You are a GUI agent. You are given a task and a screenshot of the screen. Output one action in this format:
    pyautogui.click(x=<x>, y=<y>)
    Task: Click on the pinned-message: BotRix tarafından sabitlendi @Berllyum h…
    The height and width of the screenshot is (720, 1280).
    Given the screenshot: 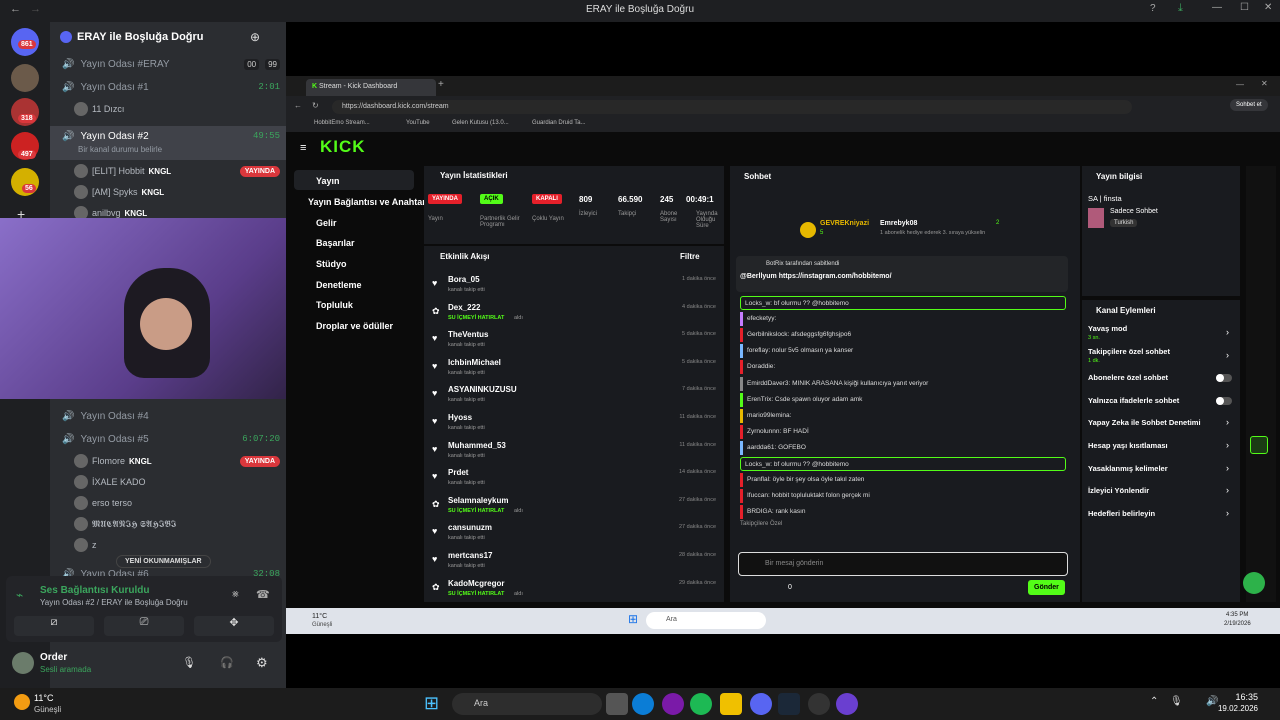 What is the action you would take?
    pyautogui.click(x=902, y=274)
    